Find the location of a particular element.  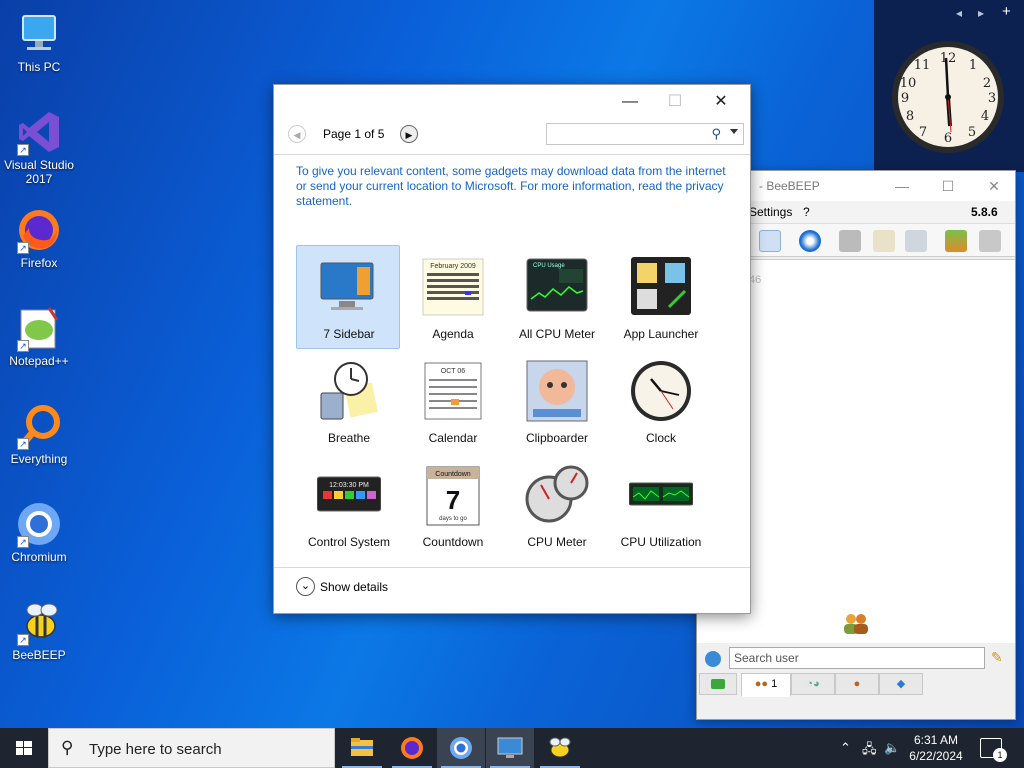

baby-photo-icon is located at coordinates (557, 391).